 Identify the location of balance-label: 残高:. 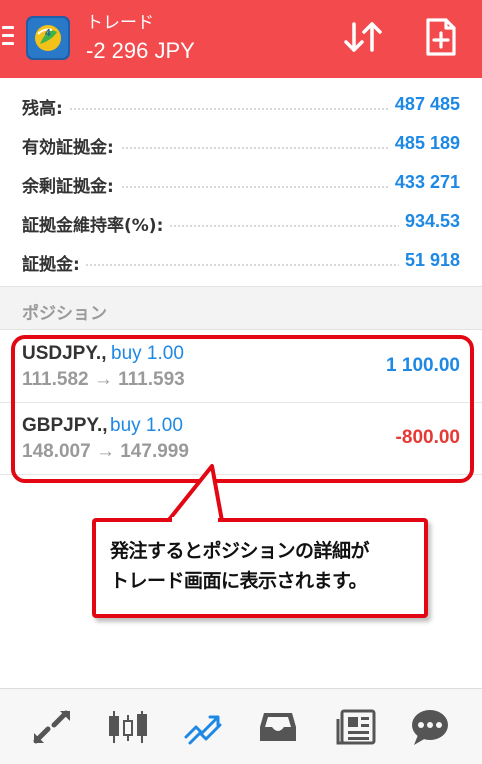
(45, 106).